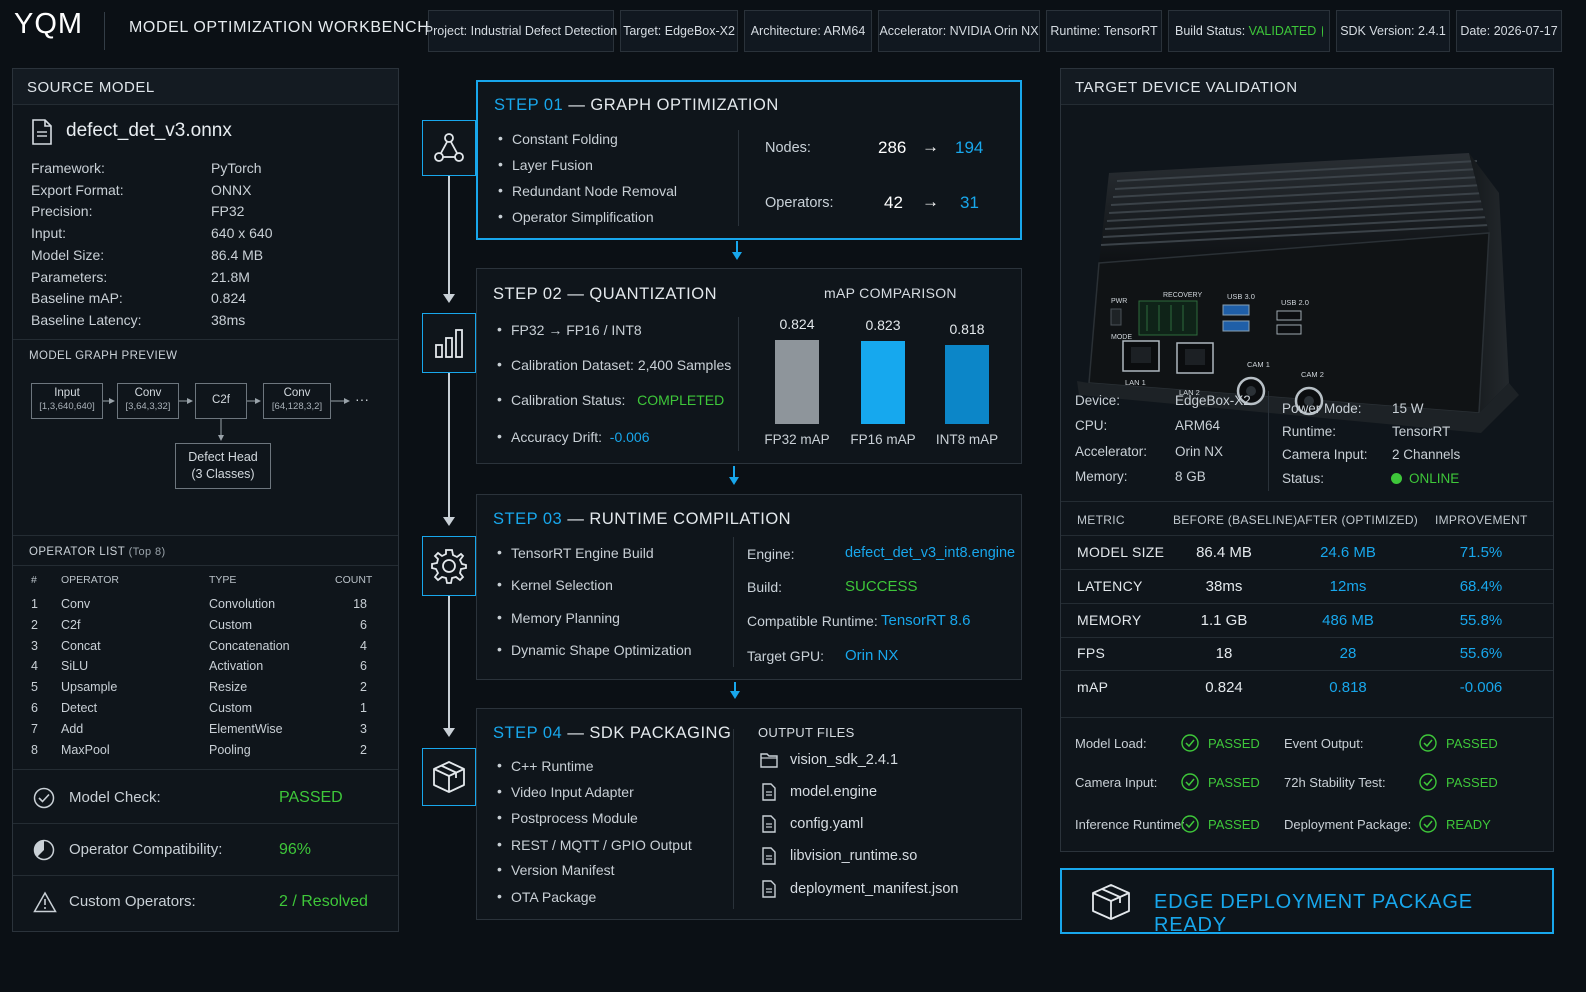  I want to click on table-row: 1 Conv Convolution 18, so click(205, 604).